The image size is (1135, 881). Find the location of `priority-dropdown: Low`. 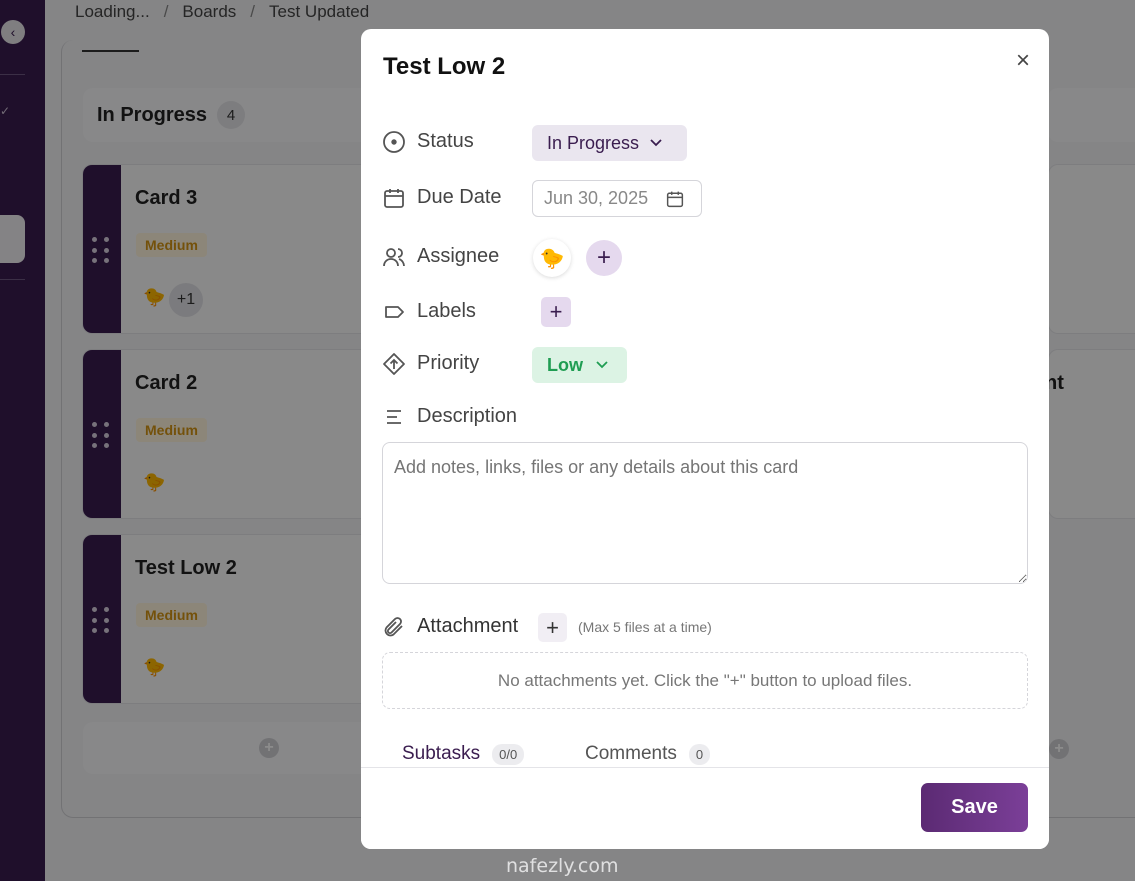

priority-dropdown: Low is located at coordinates (579, 365).